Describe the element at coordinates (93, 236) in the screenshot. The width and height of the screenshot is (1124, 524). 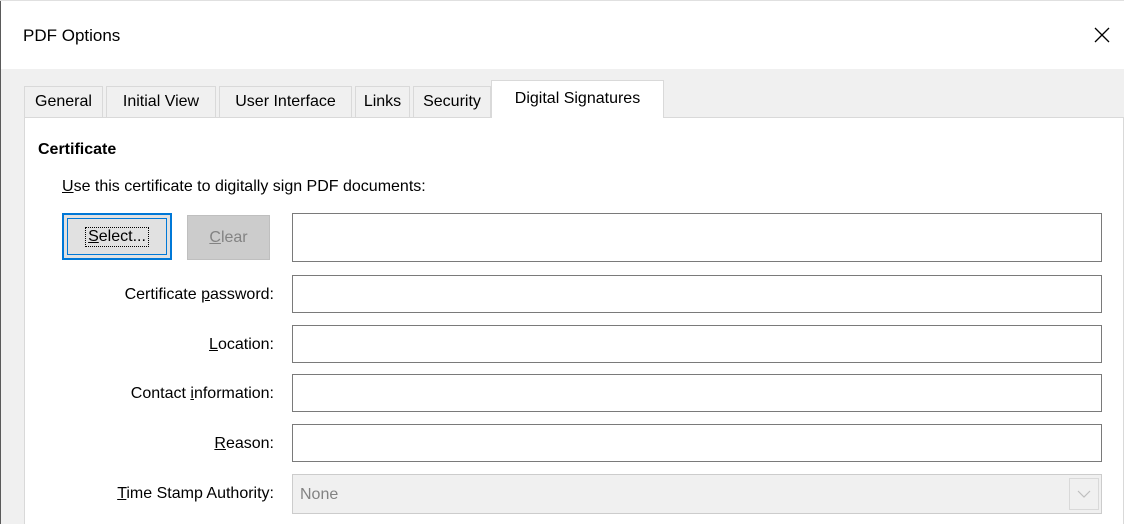
I see `mnemonic: S` at that location.